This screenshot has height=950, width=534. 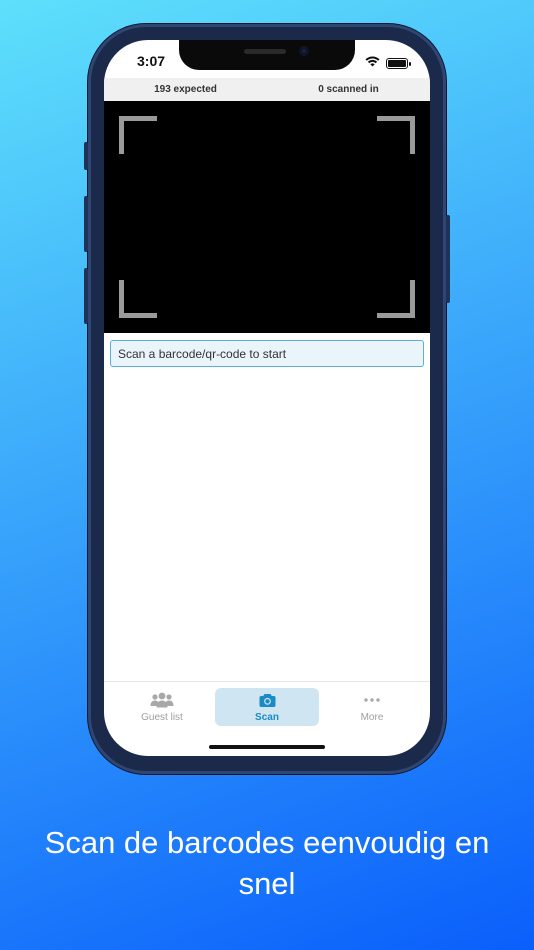 I want to click on tab-guest-list: Guest list, so click(x=162, y=707).